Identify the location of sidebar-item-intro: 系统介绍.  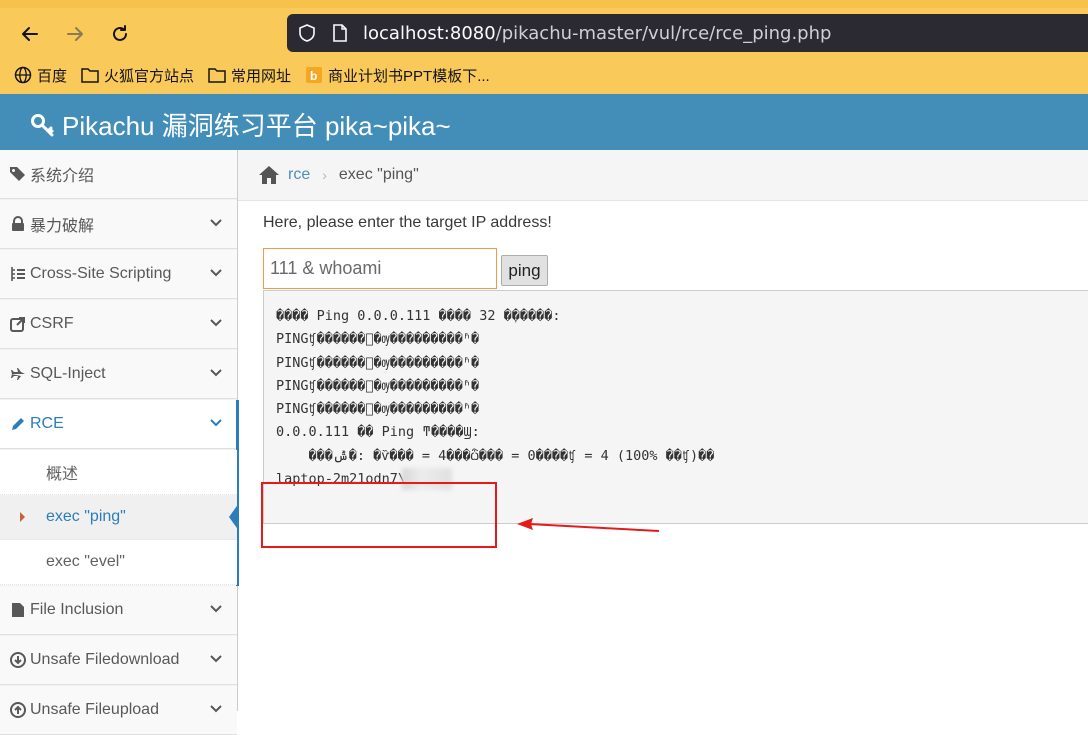
(118, 174).